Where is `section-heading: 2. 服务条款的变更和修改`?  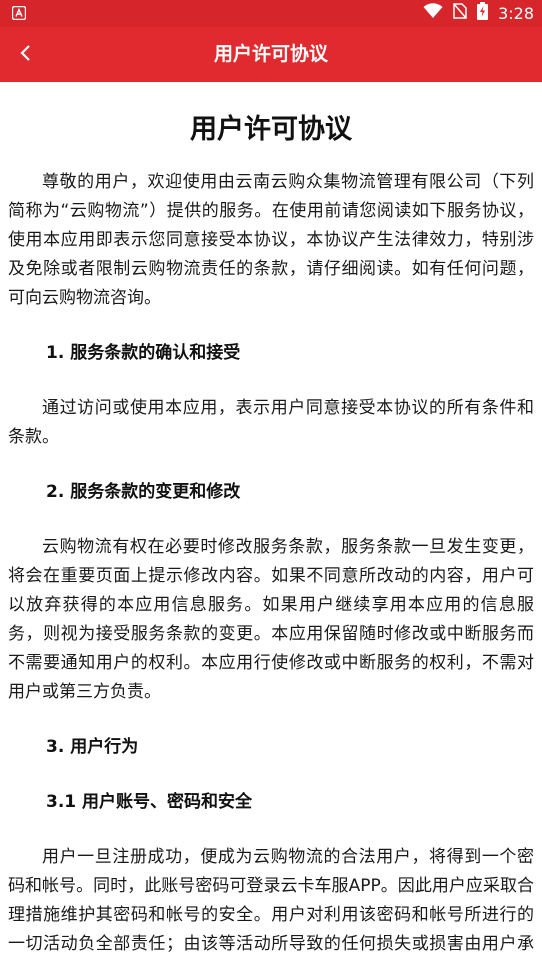 section-heading: 2. 服务条款的变更和修改 is located at coordinates (143, 492).